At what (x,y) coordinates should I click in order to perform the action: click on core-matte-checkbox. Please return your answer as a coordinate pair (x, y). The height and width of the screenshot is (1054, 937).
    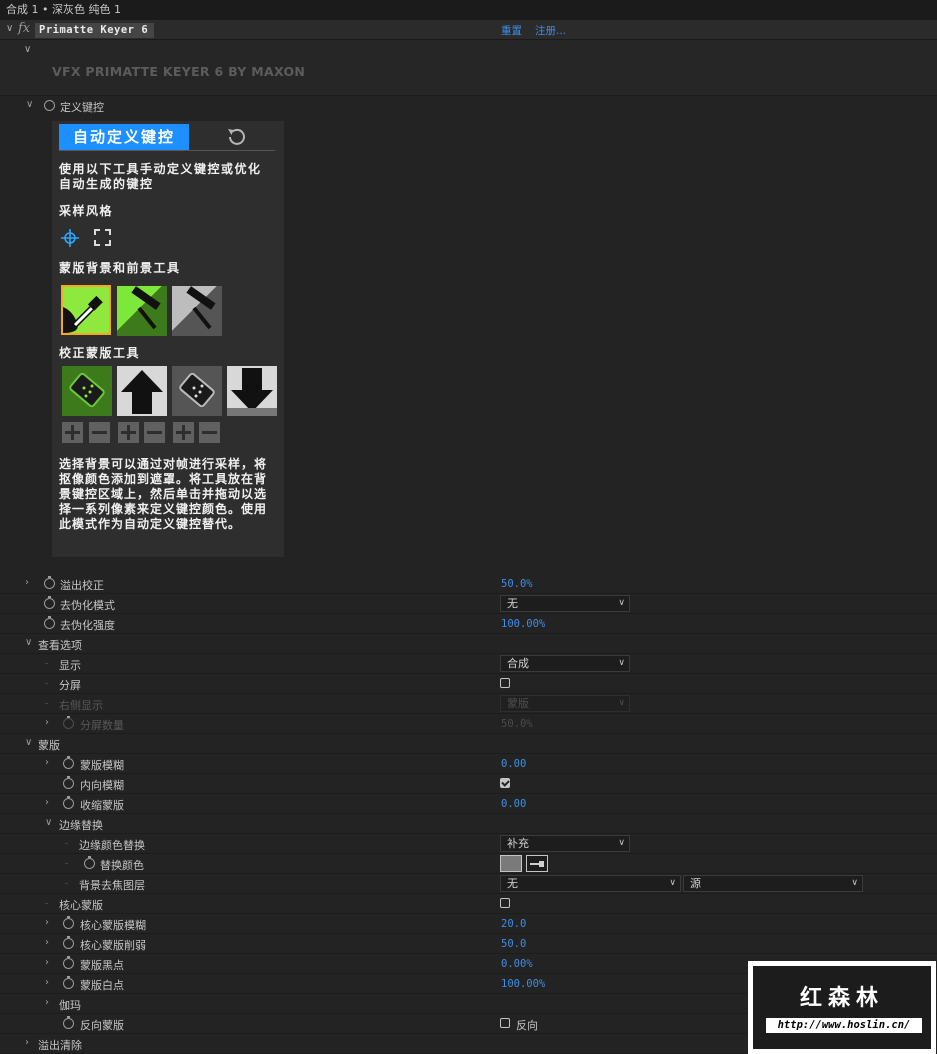
    Looking at the image, I should click on (505, 903).